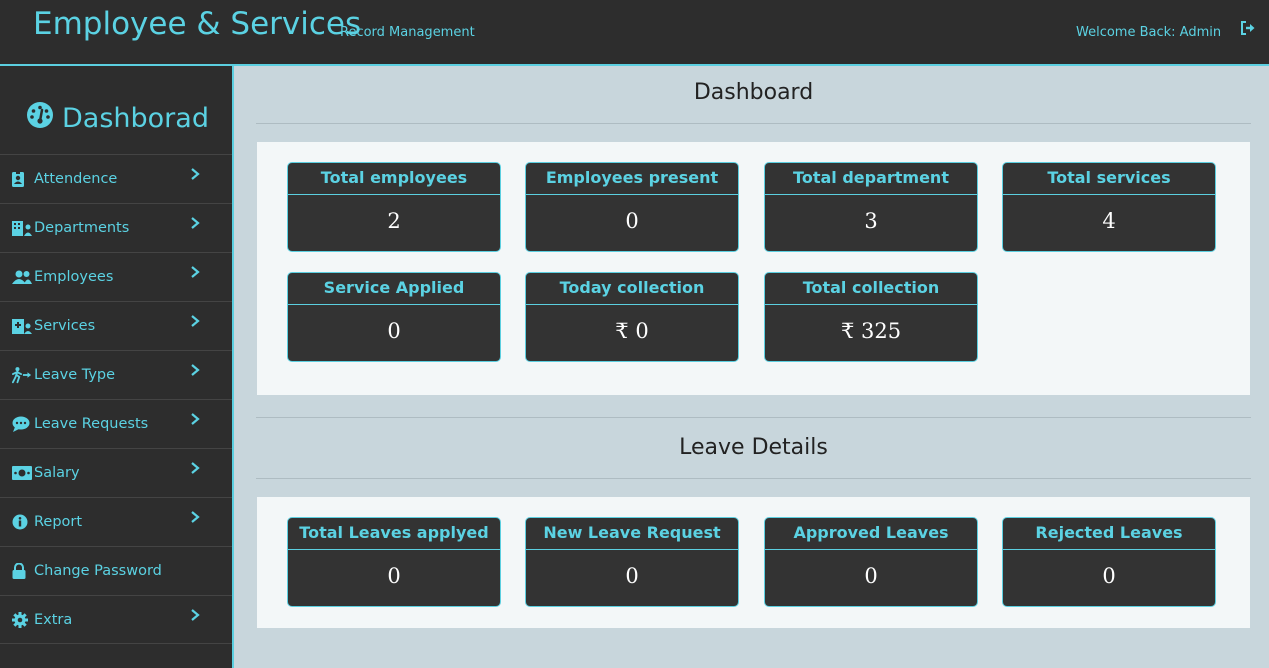  What do you see at coordinates (22, 326) in the screenshot?
I see `hospital-user-icon` at bounding box center [22, 326].